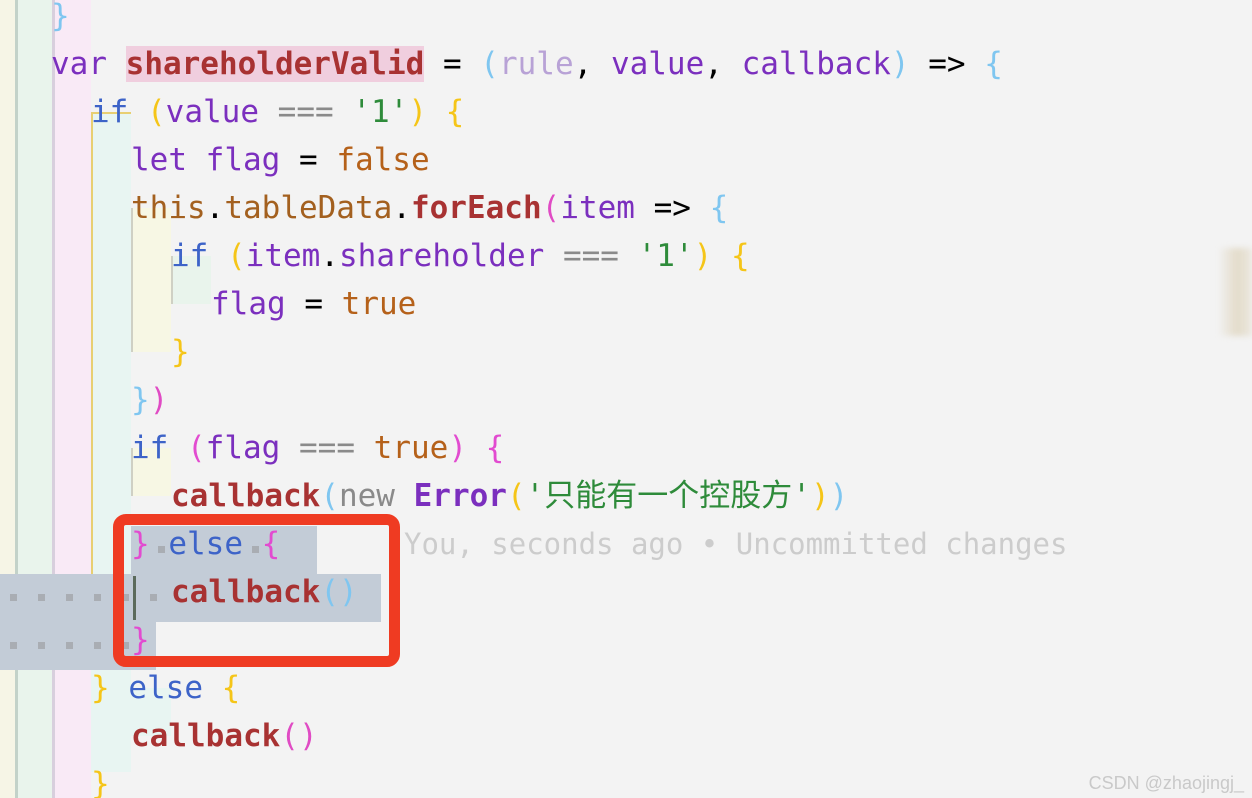  What do you see at coordinates (476, 208) in the screenshot?
I see `code-token: forEach` at bounding box center [476, 208].